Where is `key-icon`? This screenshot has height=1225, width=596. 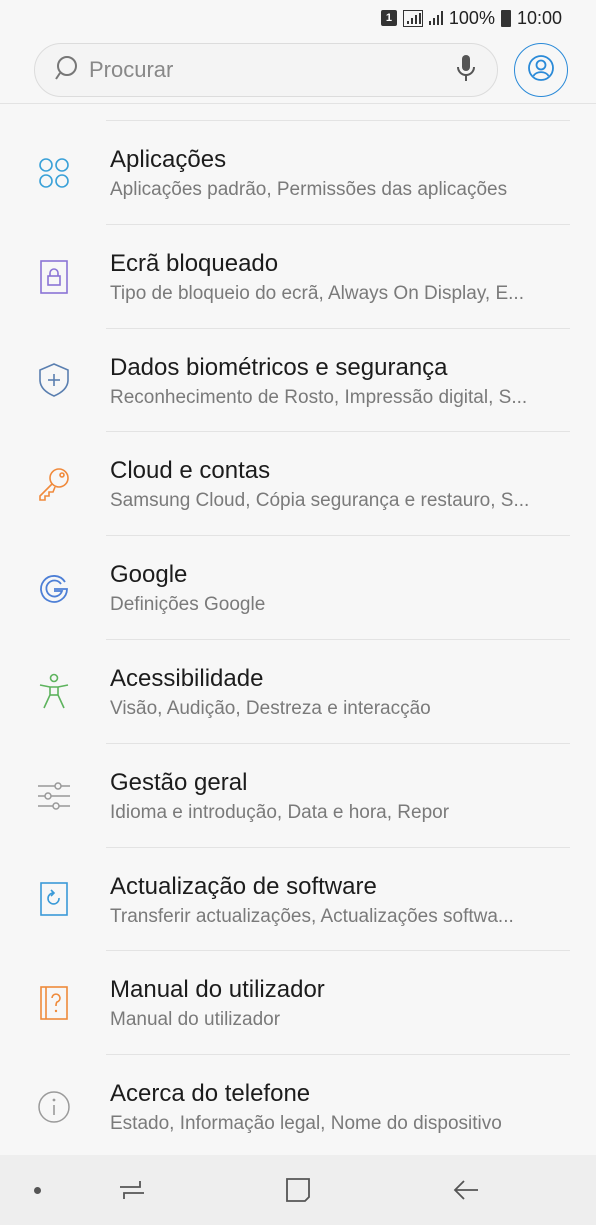 key-icon is located at coordinates (54, 484).